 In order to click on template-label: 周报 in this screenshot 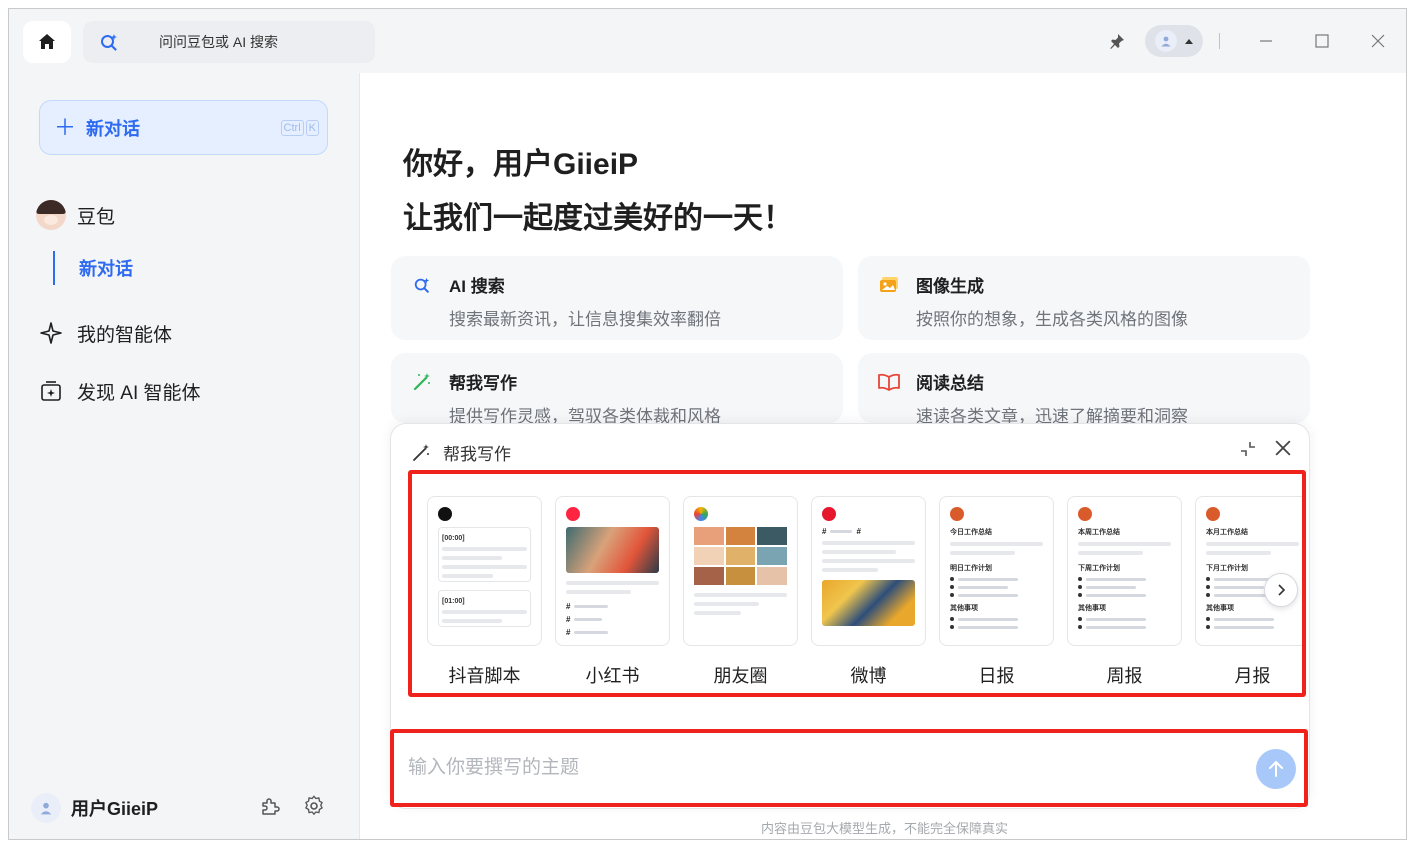, I will do `click(1124, 676)`.